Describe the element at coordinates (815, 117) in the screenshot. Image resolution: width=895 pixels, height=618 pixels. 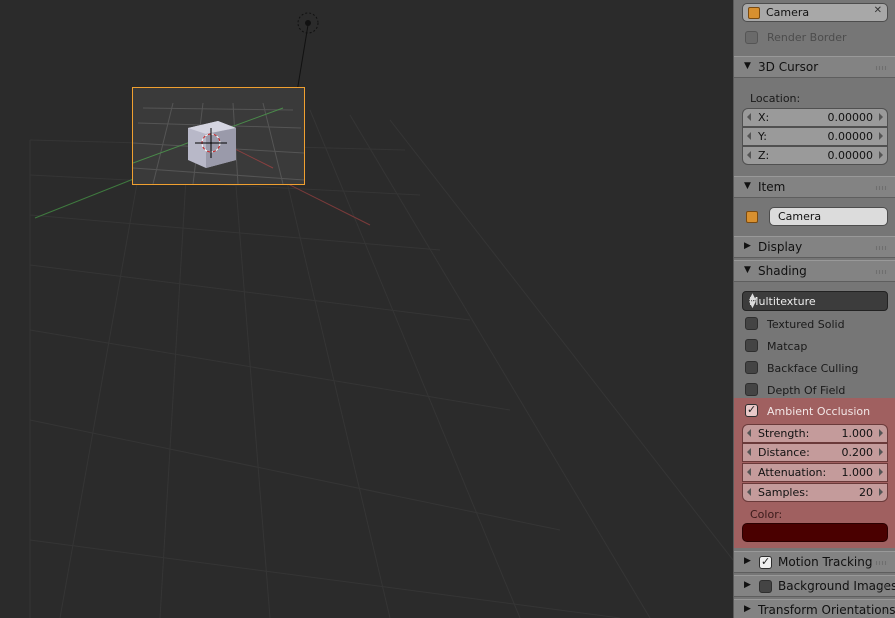
I see `cursor-x-field: X: 0.00000` at that location.